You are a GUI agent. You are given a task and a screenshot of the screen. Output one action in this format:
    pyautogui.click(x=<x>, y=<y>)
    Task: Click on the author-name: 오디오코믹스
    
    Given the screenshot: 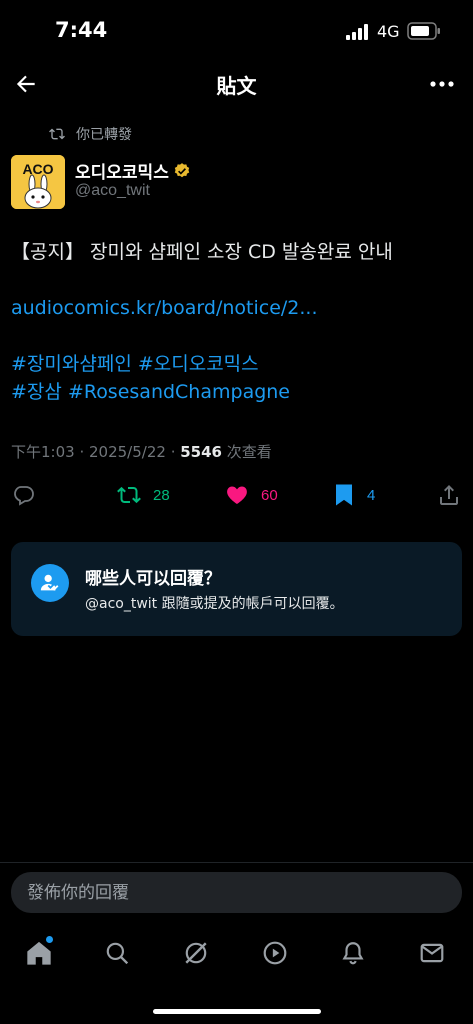 What is the action you would take?
    pyautogui.click(x=122, y=170)
    